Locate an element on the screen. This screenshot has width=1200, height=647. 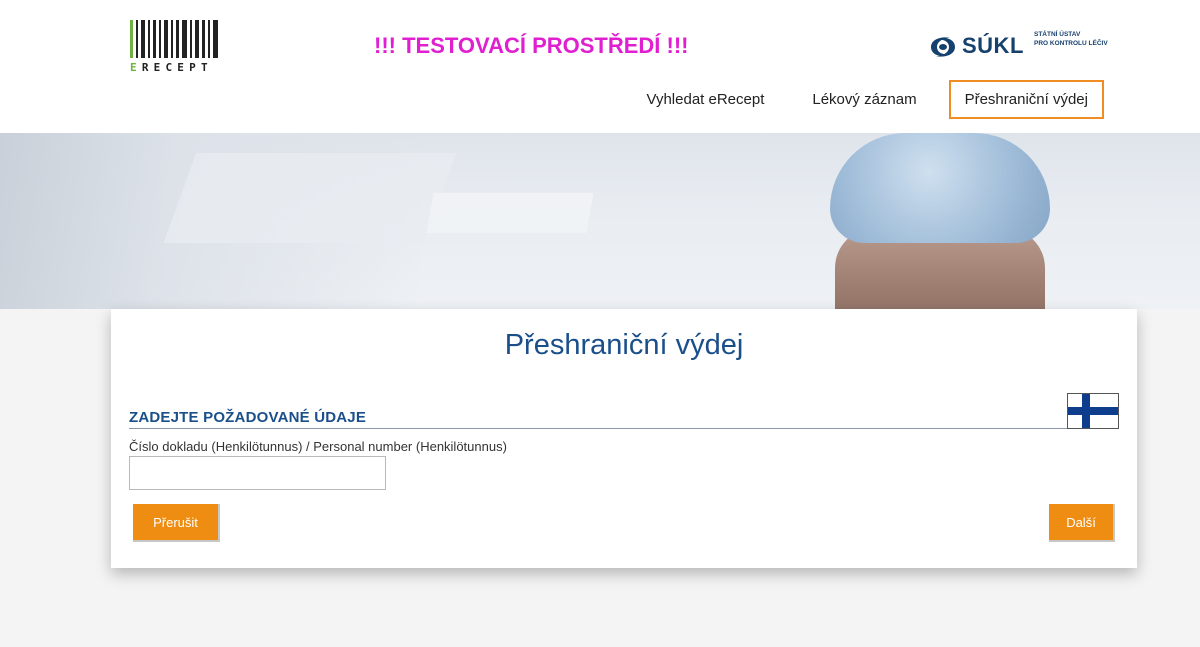
sukl-name: SÚKL is located at coordinates (993, 45).